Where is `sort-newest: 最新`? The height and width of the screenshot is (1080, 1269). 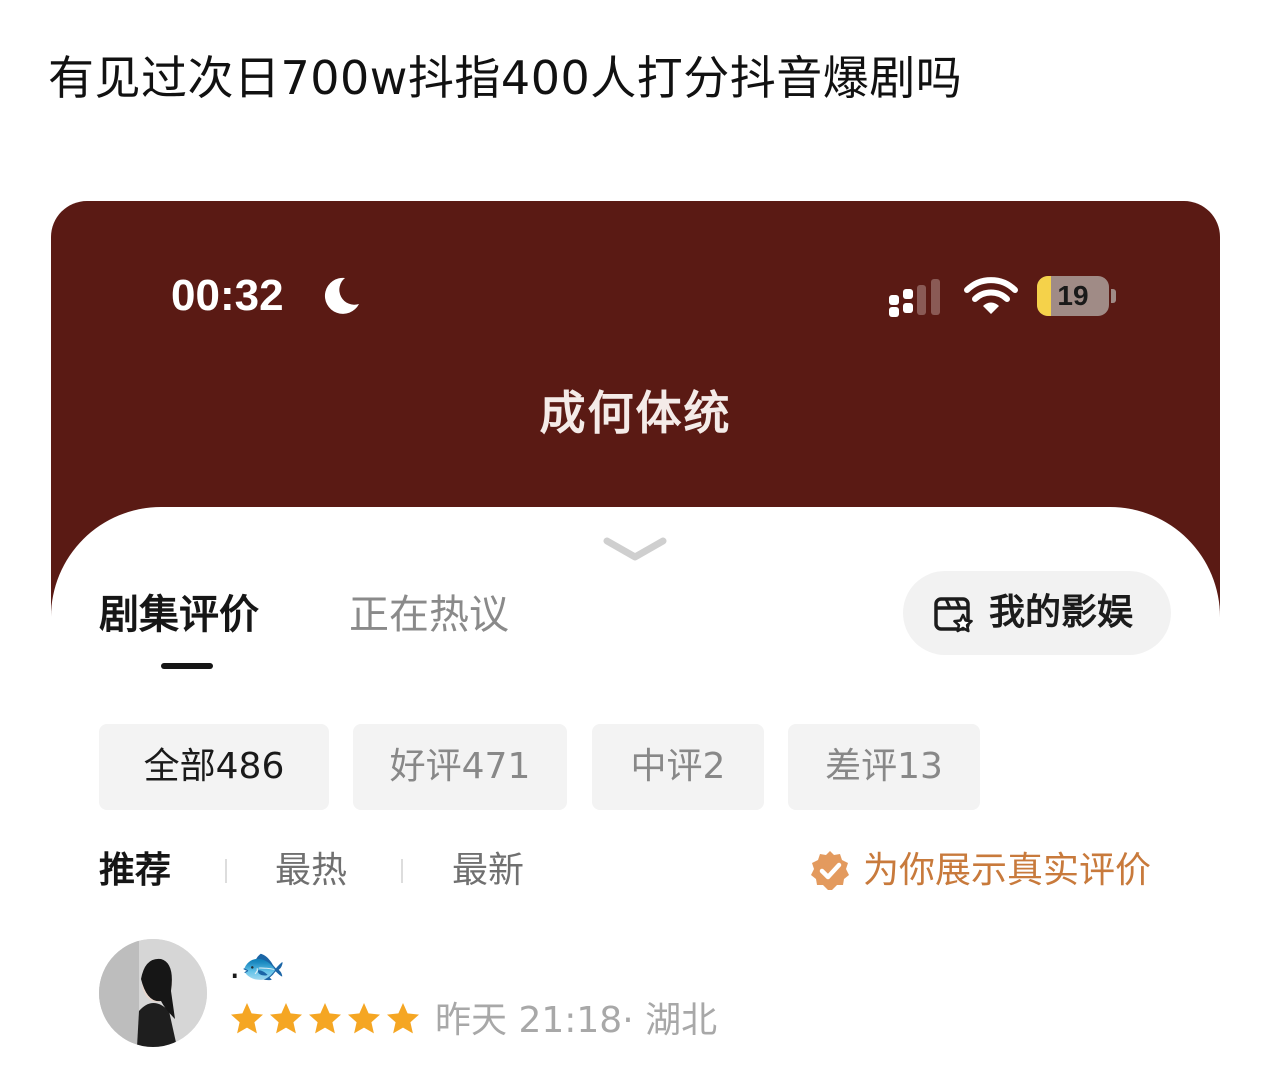
sort-newest: 最新 is located at coordinates (488, 871).